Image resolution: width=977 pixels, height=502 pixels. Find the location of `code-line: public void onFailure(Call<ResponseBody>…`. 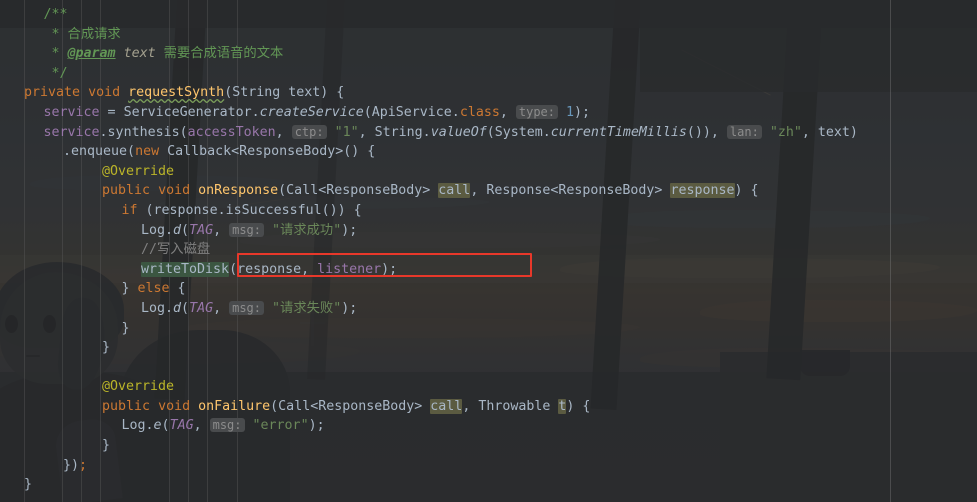

code-line: public void onFailure(Call<ResponseBody>… is located at coordinates (488, 407).